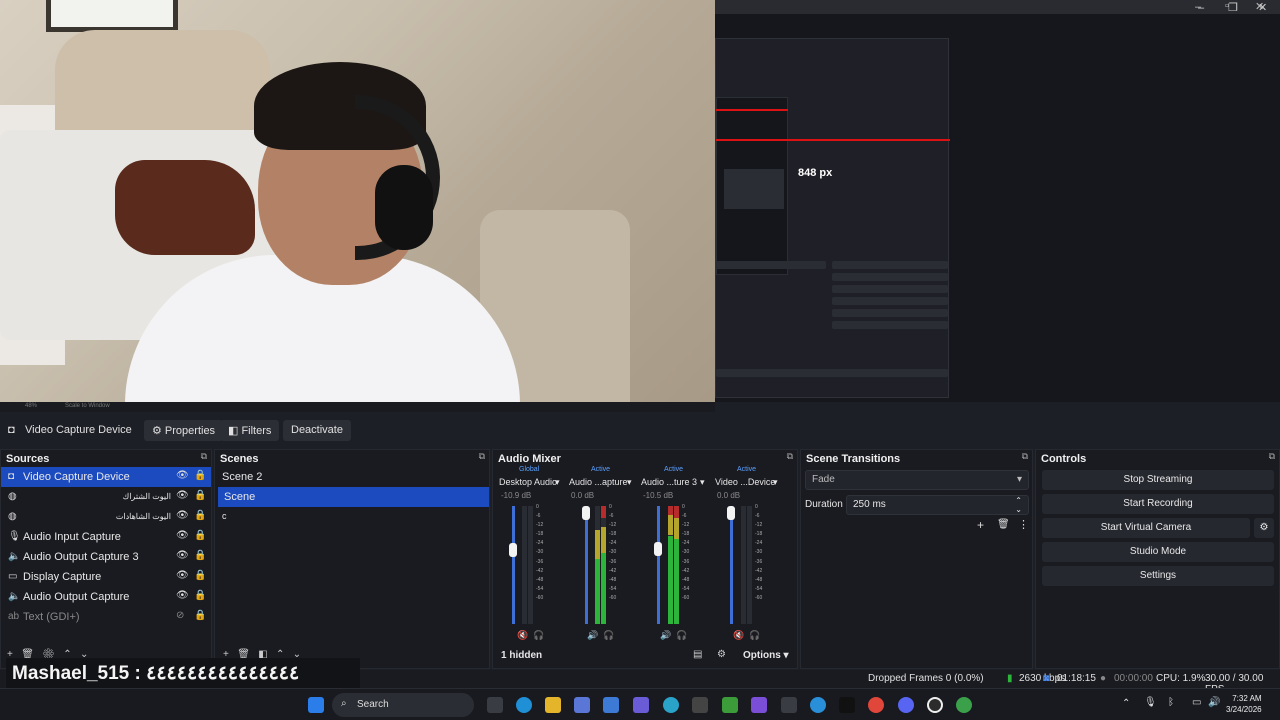 This screenshot has width=1280, height=720. Describe the element at coordinates (106, 557) in the screenshot. I see `source-row: 🔈 Audio Output Capture 3 👁 🔒` at that location.